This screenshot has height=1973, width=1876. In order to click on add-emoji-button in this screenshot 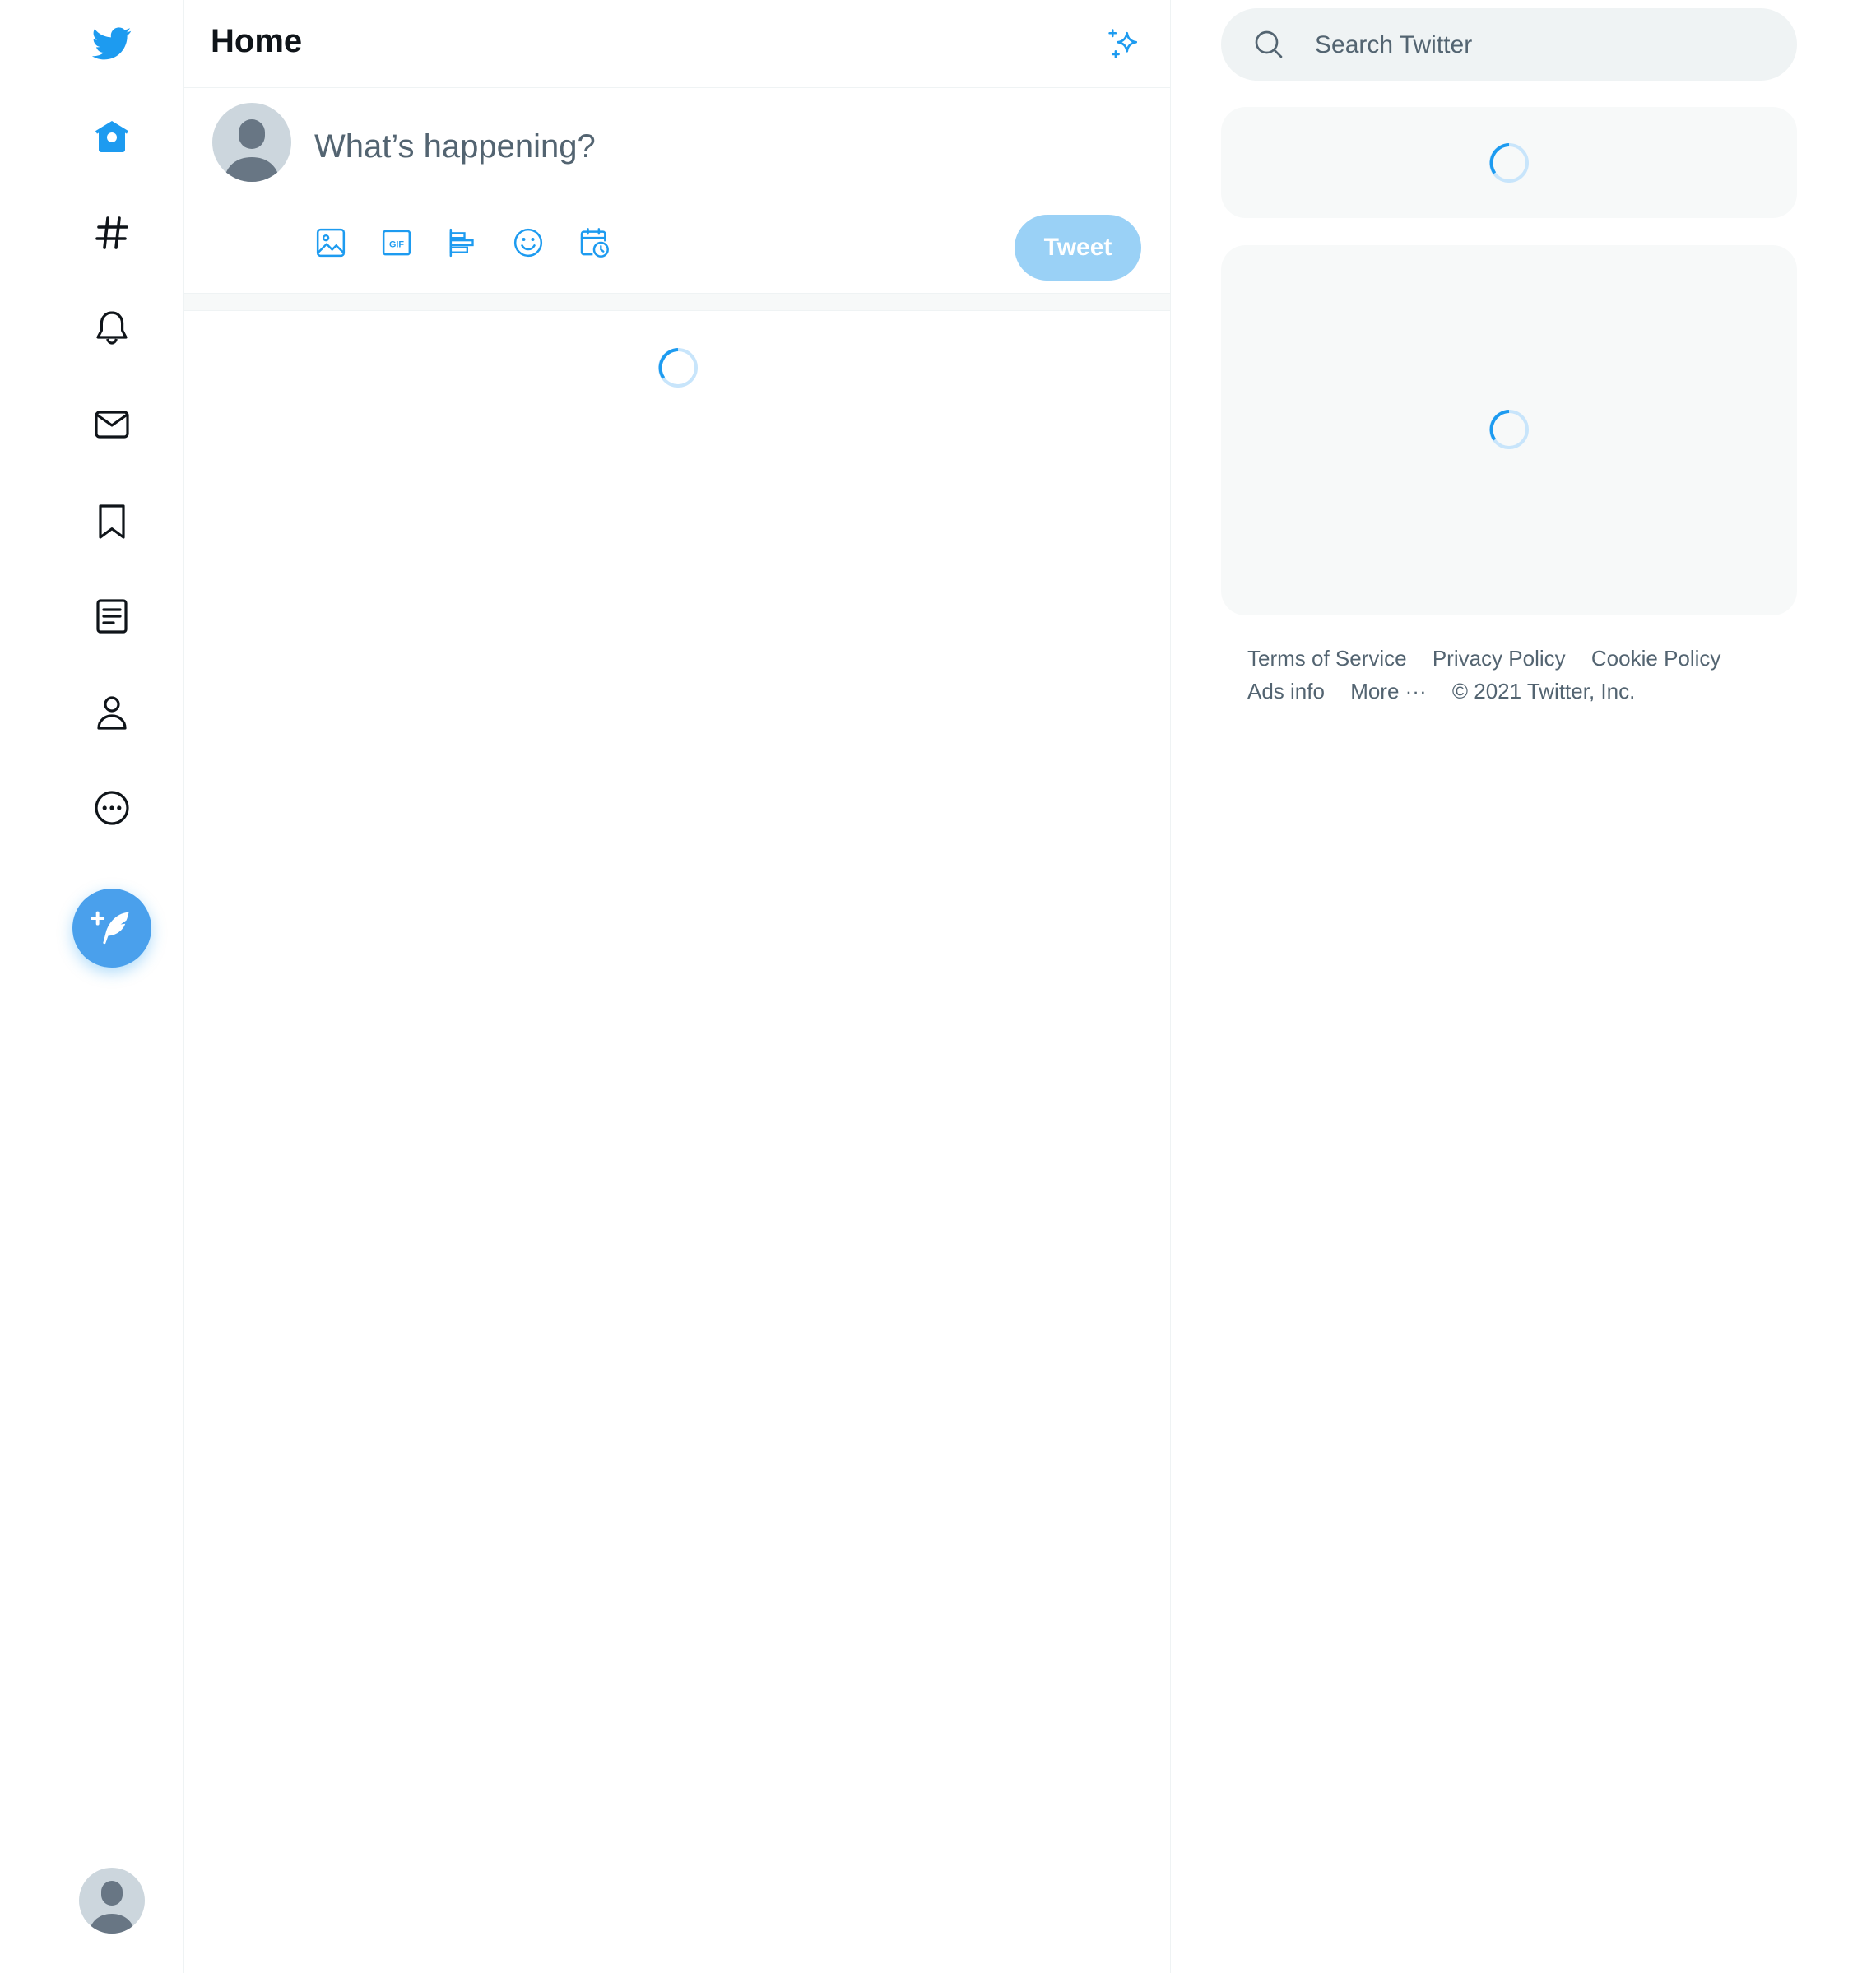, I will do `click(528, 243)`.